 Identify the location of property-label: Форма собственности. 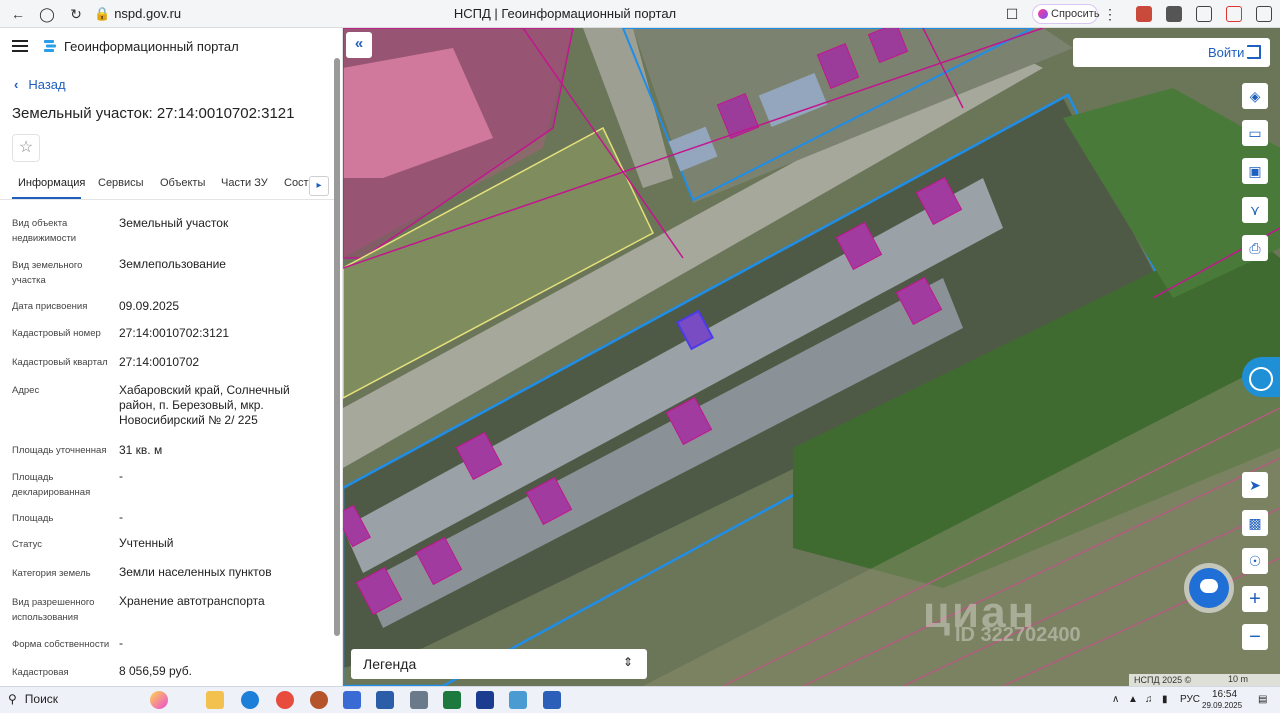
(61, 644).